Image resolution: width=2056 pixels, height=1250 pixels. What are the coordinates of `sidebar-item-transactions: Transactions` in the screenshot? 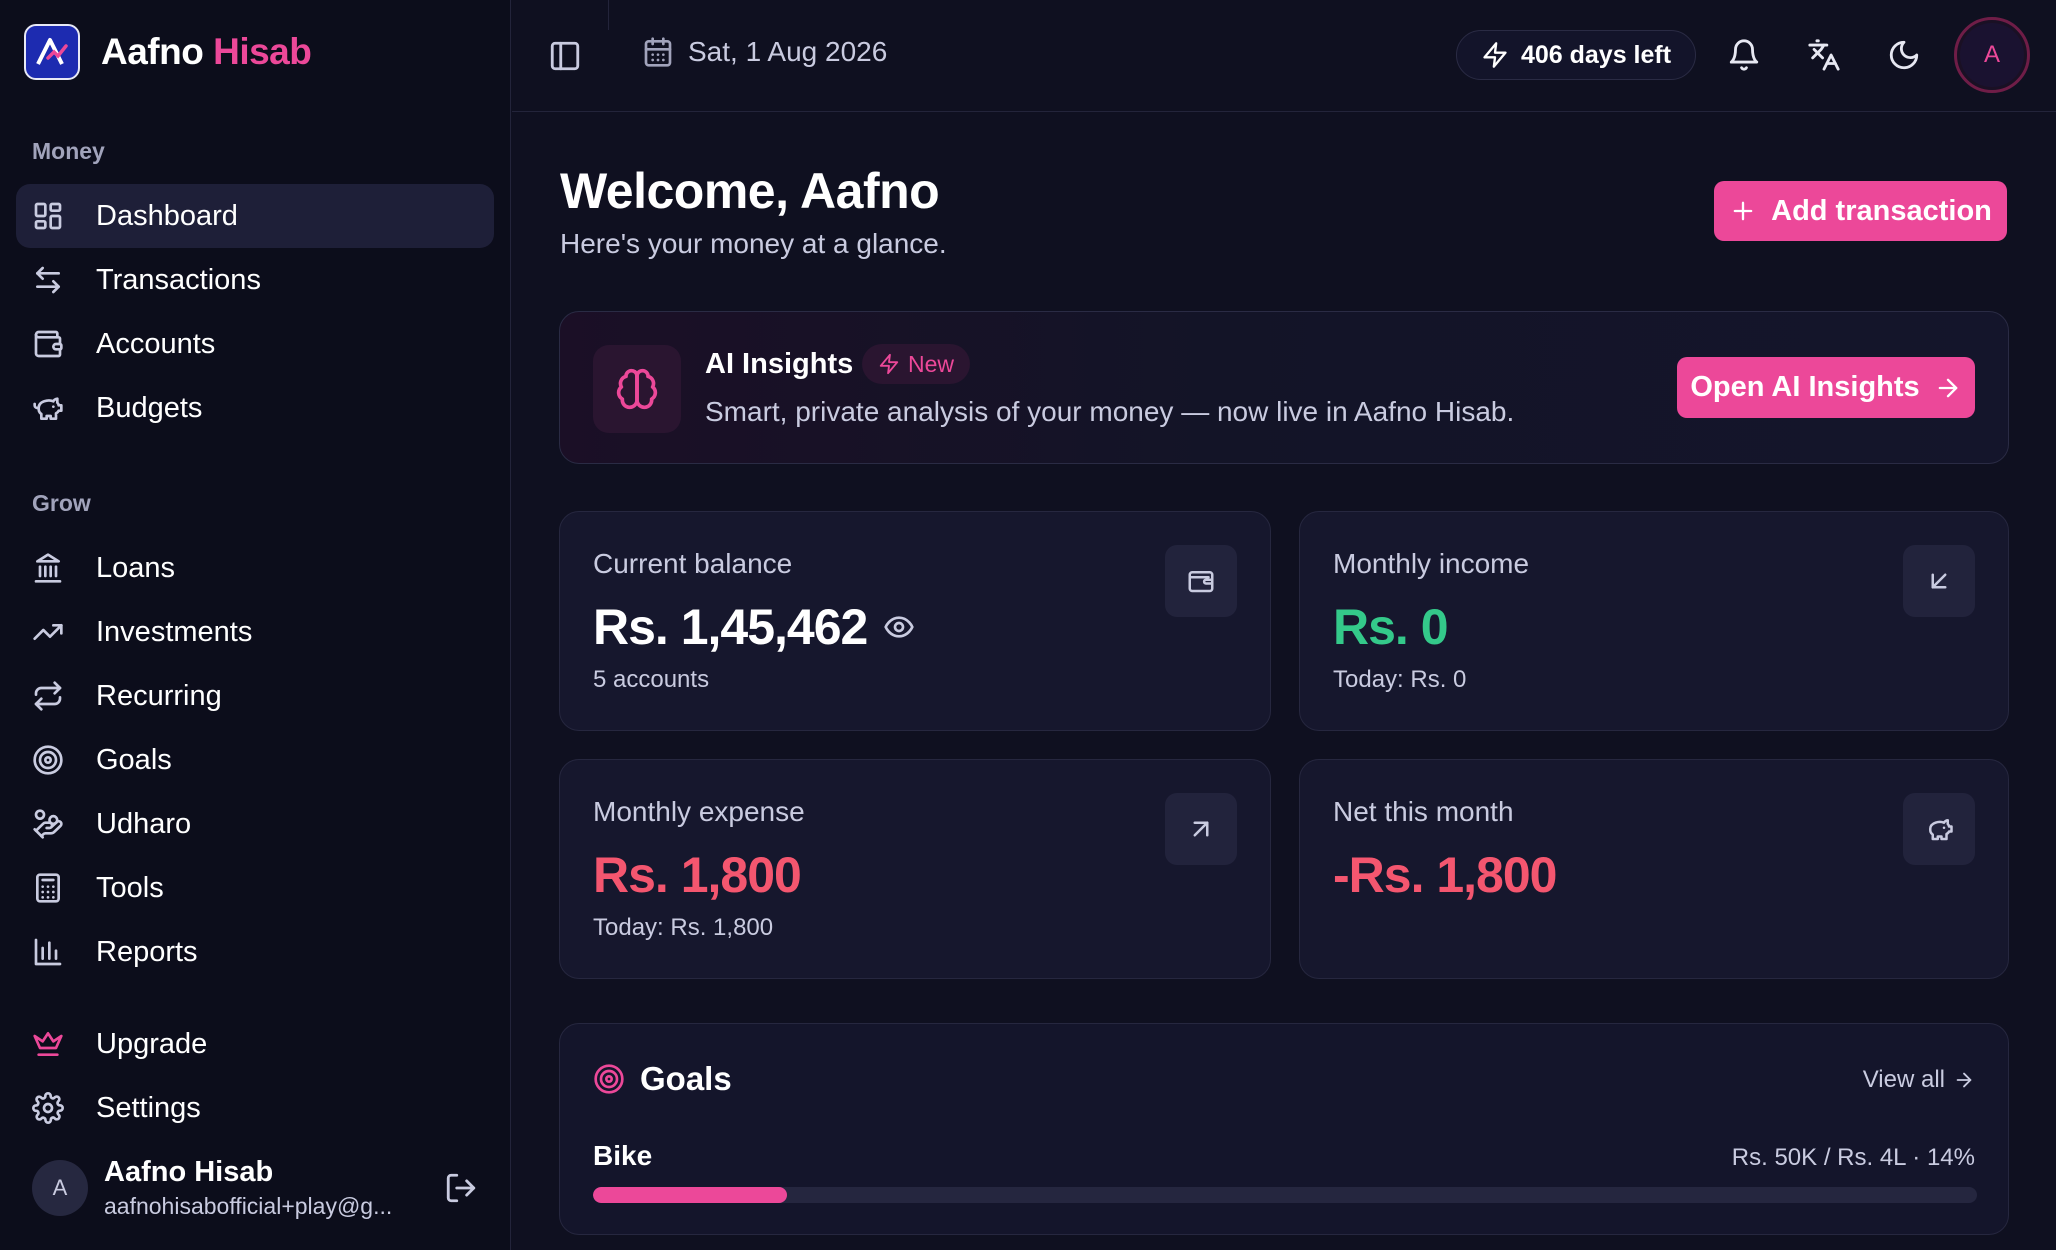 It's located at (255, 280).